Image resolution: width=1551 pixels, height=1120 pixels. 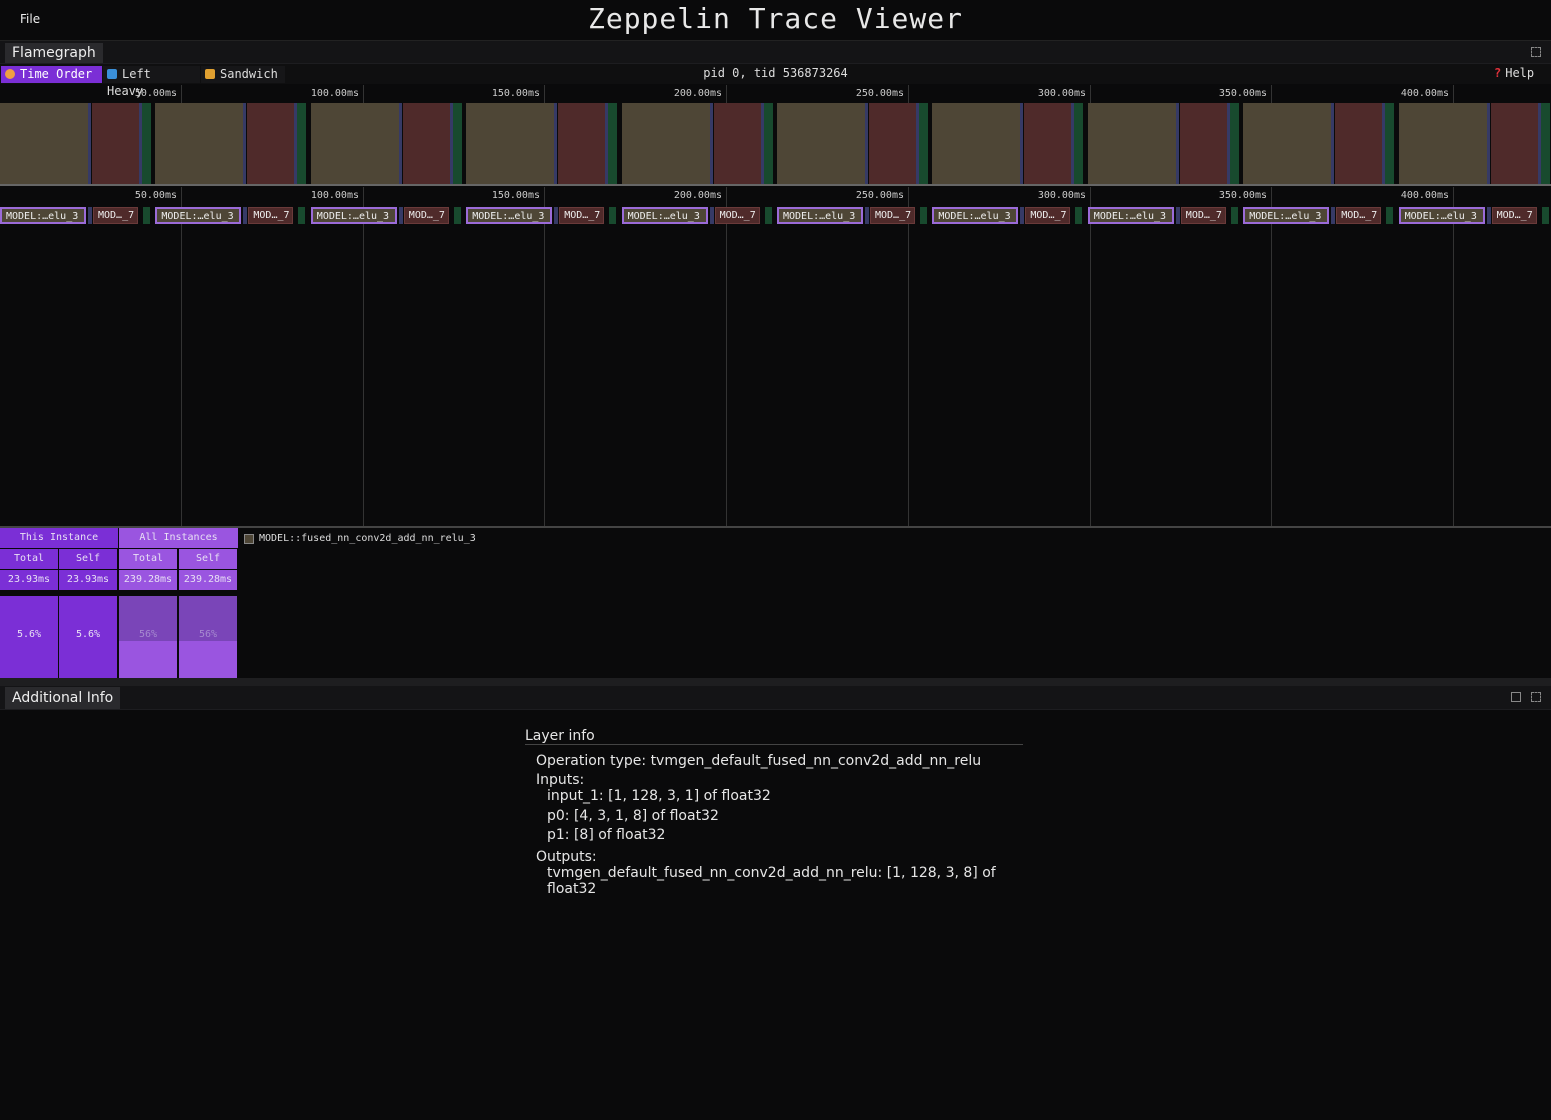 I want to click on tab-additional-info: Additional Info, so click(x=63, y=698).